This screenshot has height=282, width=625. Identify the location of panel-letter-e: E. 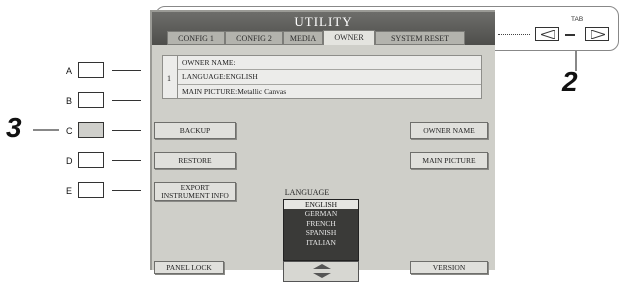
(69, 191).